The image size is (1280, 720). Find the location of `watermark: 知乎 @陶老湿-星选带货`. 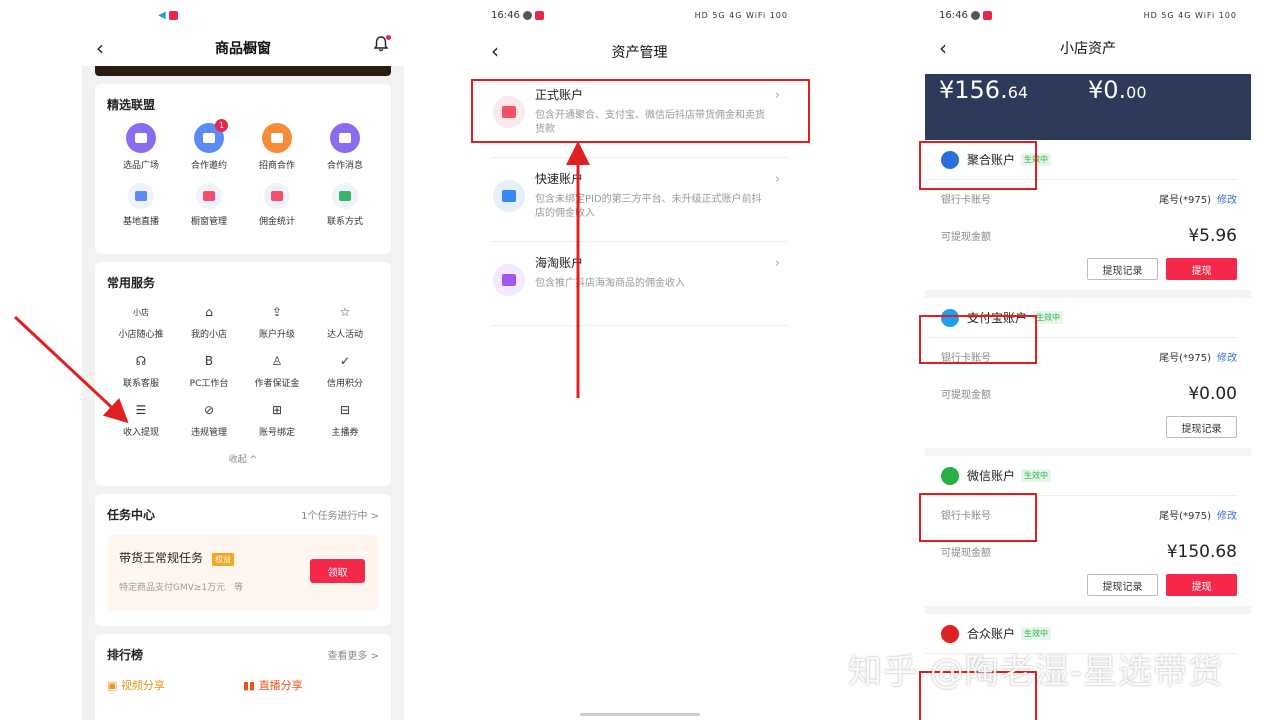

watermark: 知乎 @陶老湿-星选带货 is located at coordinates (1036, 672).